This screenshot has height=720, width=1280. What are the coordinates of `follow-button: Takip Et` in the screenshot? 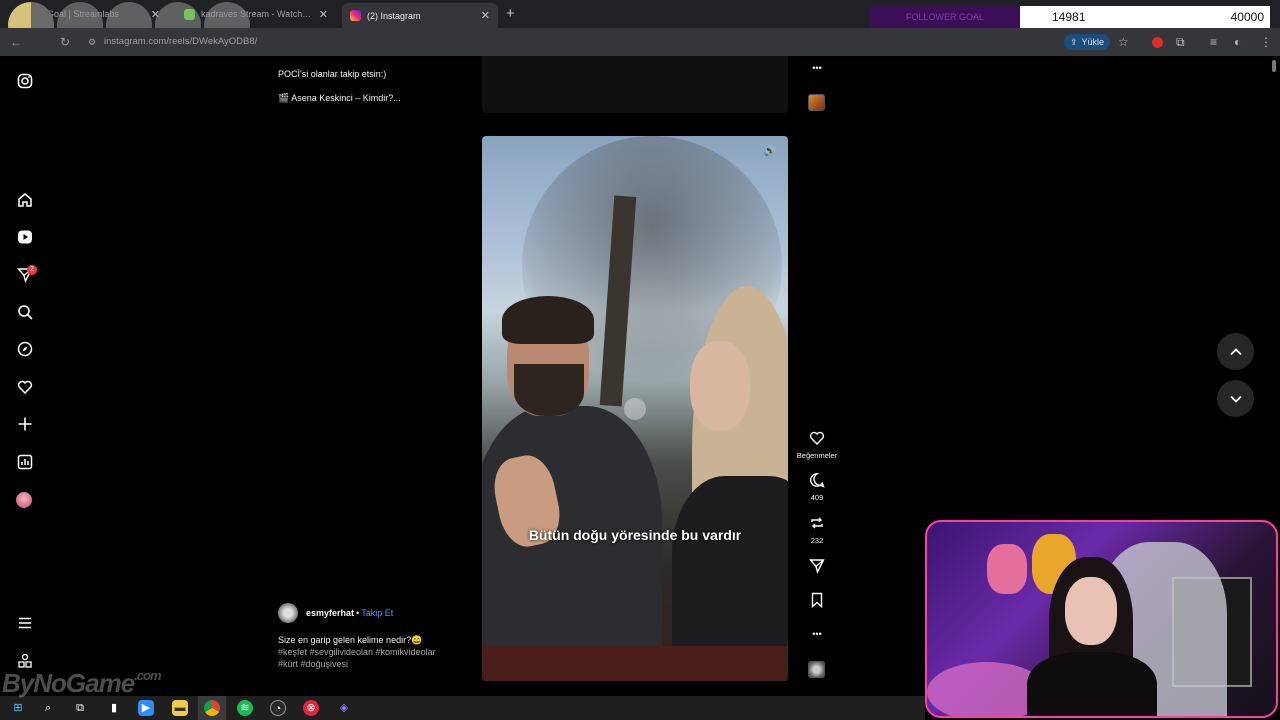 It's located at (377, 613).